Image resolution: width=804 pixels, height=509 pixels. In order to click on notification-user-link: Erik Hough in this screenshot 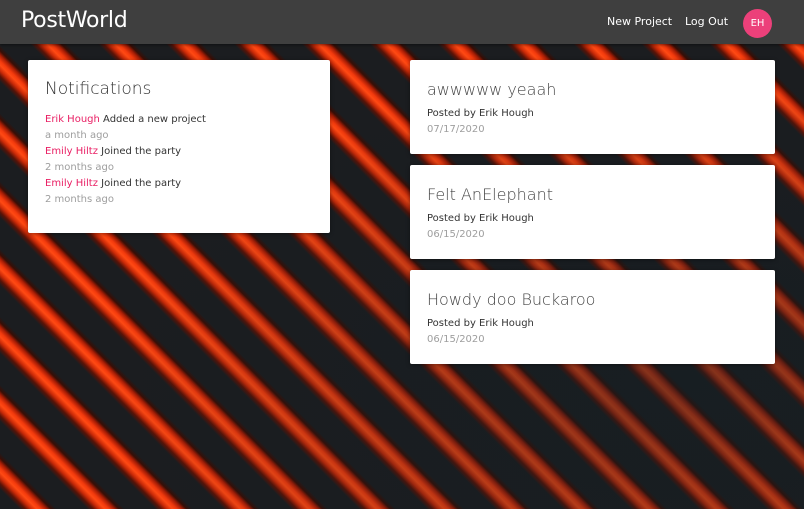, I will do `click(72, 119)`.